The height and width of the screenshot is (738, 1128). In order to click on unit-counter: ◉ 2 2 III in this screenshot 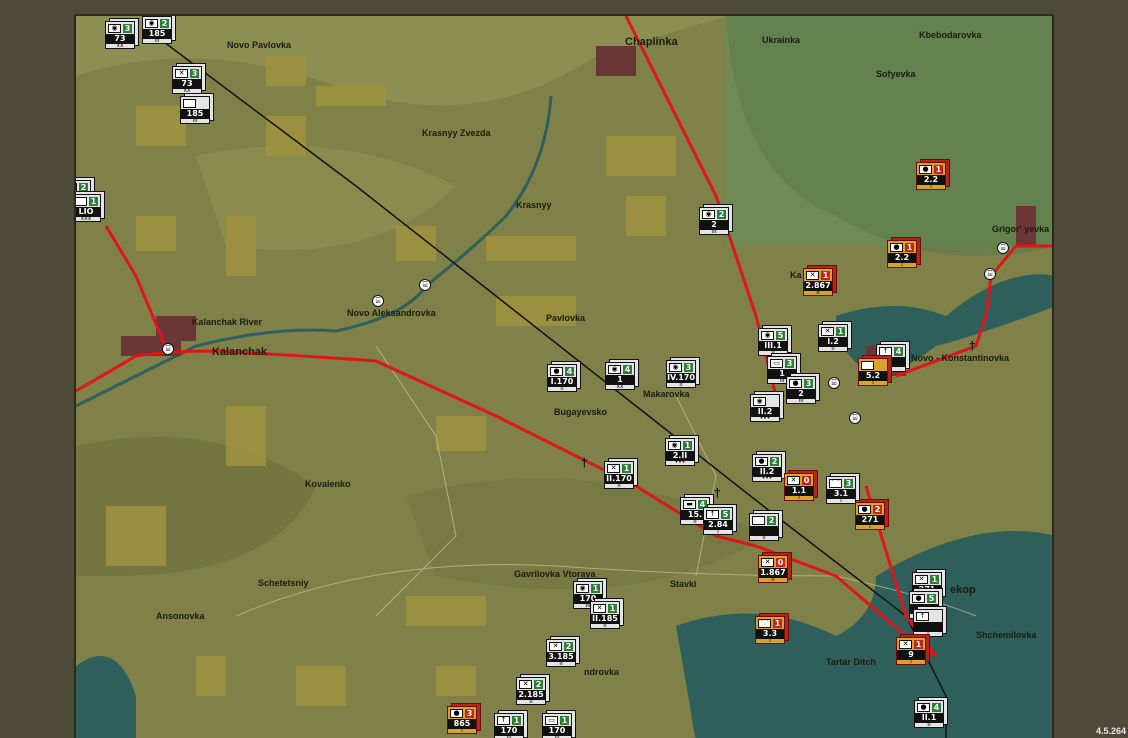, I will do `click(716, 221)`.